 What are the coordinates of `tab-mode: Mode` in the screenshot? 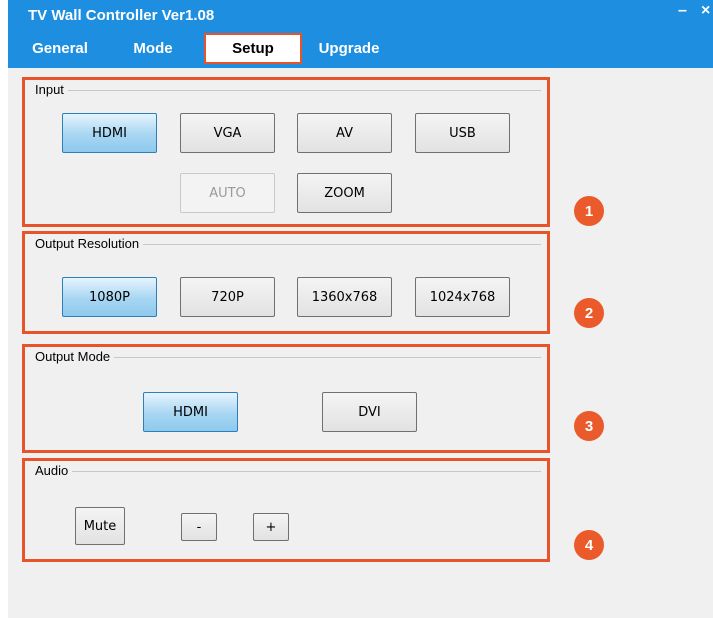 It's located at (153, 48).